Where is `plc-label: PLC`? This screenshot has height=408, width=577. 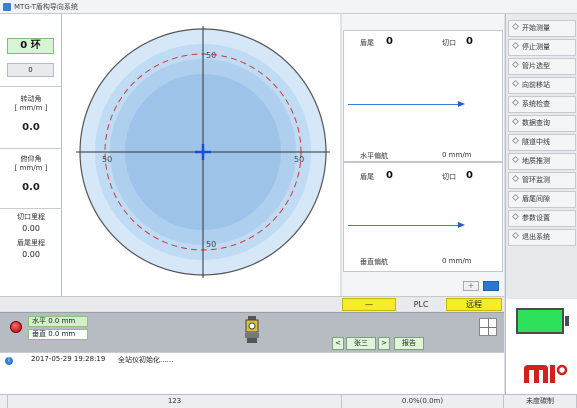 plc-label: PLC is located at coordinates (421, 304).